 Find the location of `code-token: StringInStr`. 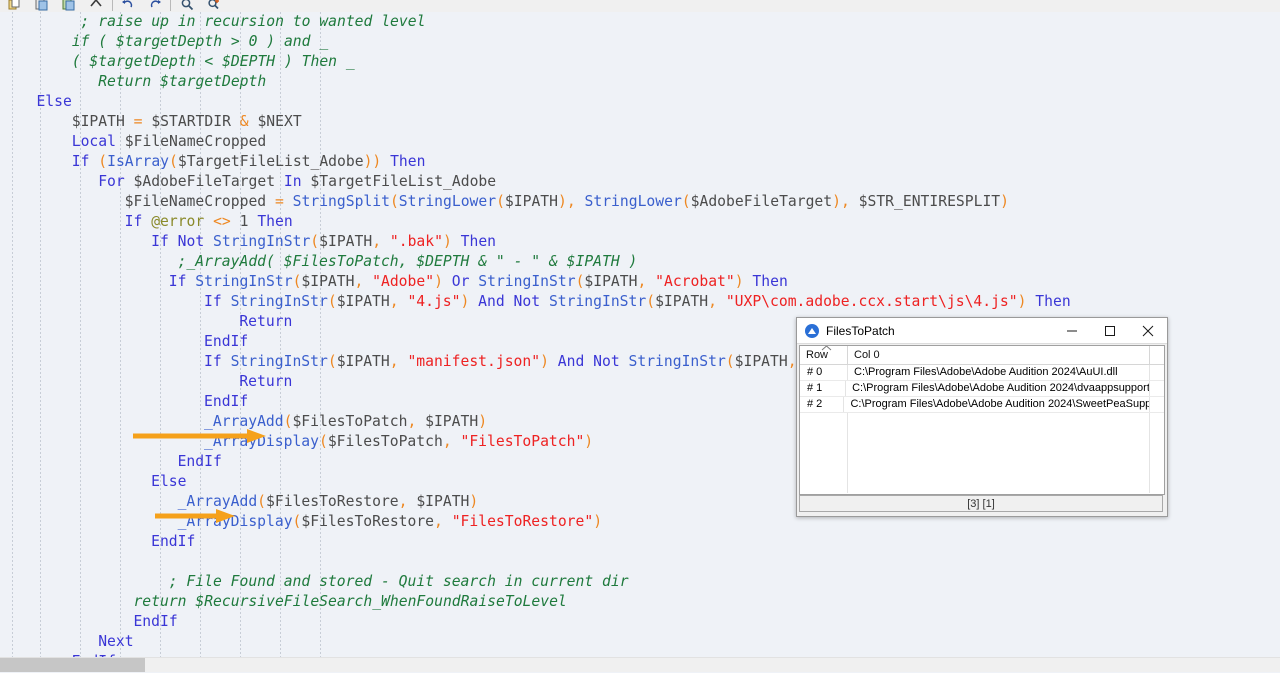

code-token: StringInStr is located at coordinates (597, 301).